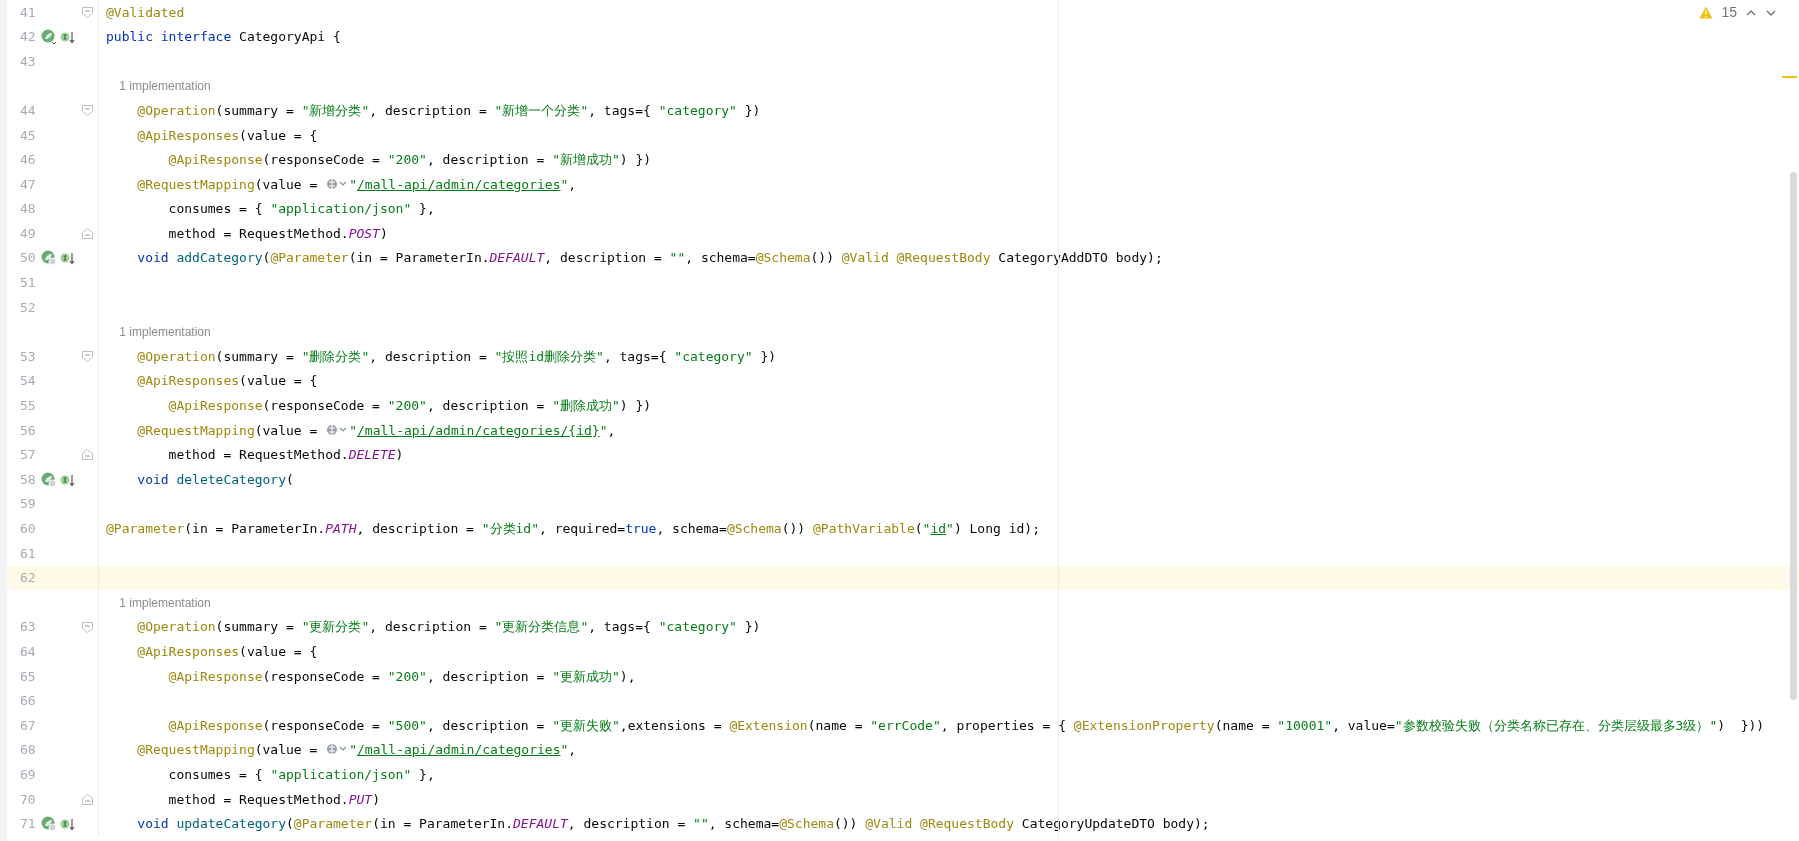 The width and height of the screenshot is (1799, 841). What do you see at coordinates (1771, 12) in the screenshot?
I see `chevron-down-icon` at bounding box center [1771, 12].